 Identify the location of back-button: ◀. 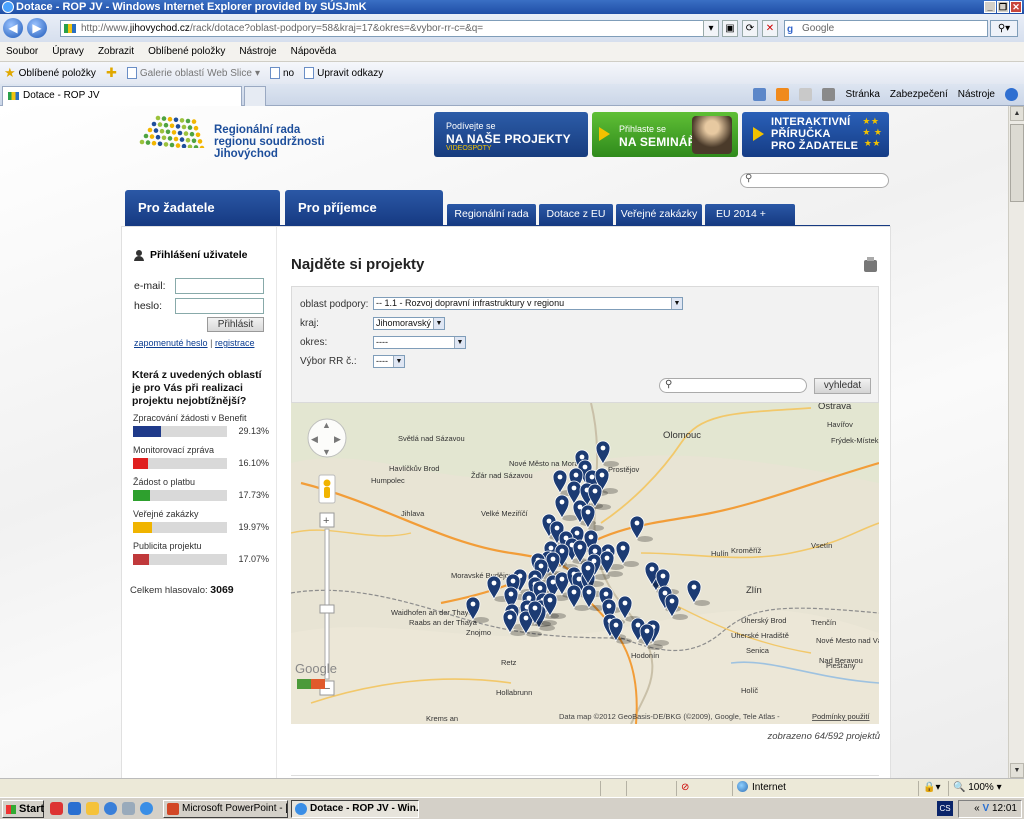
(13, 28).